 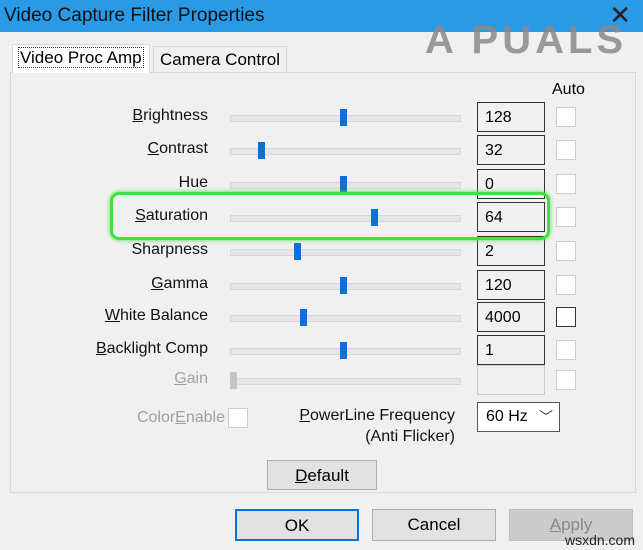 I want to click on auto-header: Auto, so click(x=568, y=89).